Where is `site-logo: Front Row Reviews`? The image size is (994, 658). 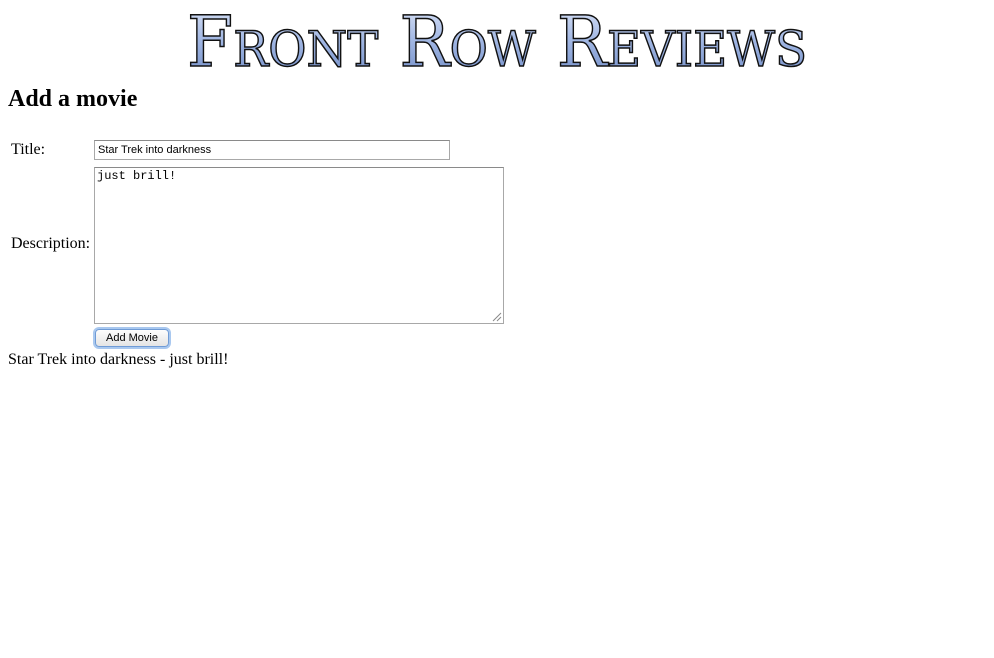
site-logo: Front Row Reviews is located at coordinates (497, 38).